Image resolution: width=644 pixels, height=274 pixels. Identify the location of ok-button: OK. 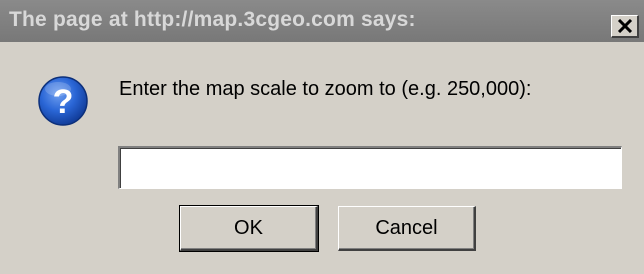
(249, 228).